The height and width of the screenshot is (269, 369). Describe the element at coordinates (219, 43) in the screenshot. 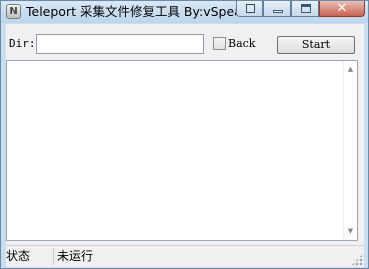

I see `back-checkbox` at that location.